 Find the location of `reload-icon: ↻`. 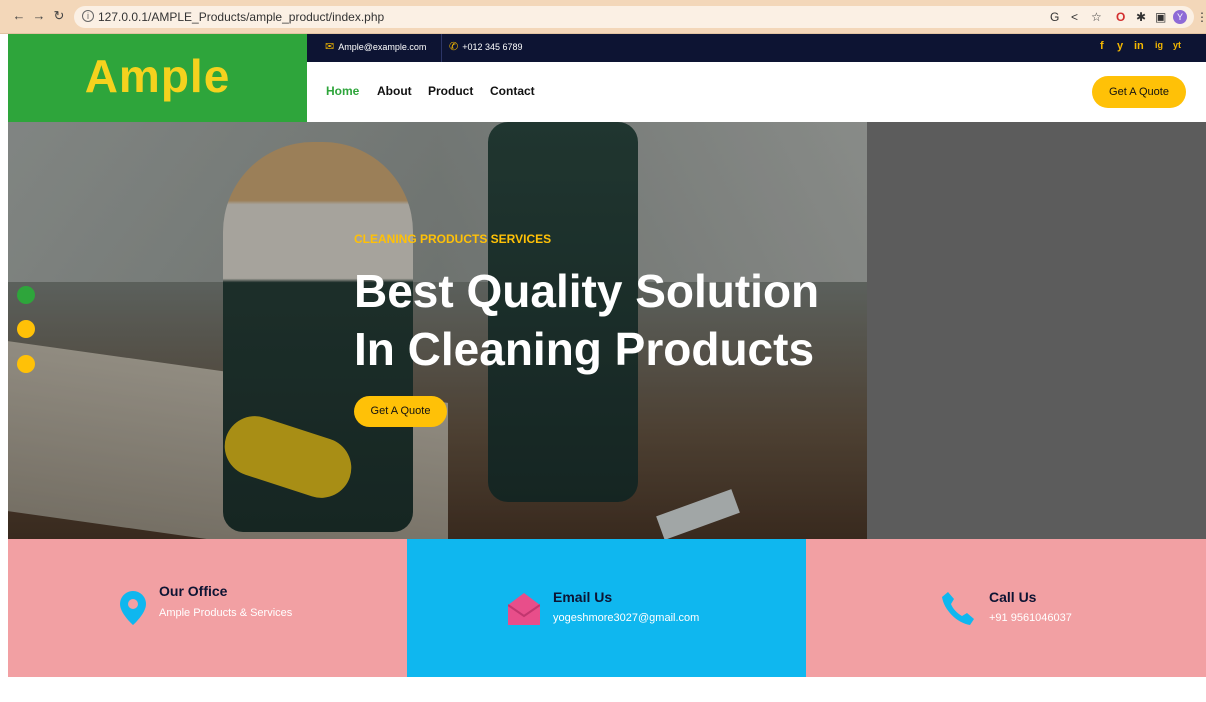

reload-icon: ↻ is located at coordinates (59, 16).